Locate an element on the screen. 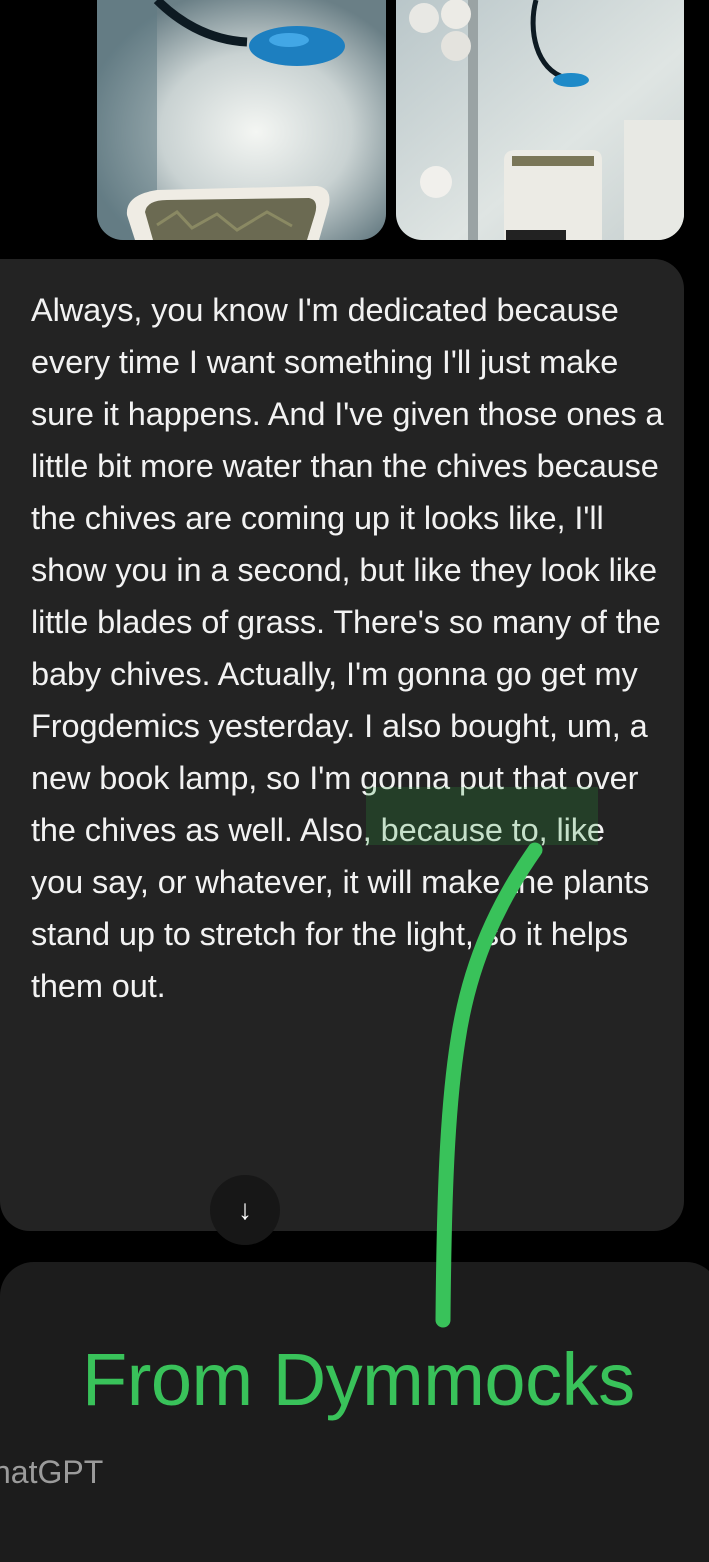 The height and width of the screenshot is (1562, 709). annotation-label: From Dymmocks is located at coordinates (358, 1379).